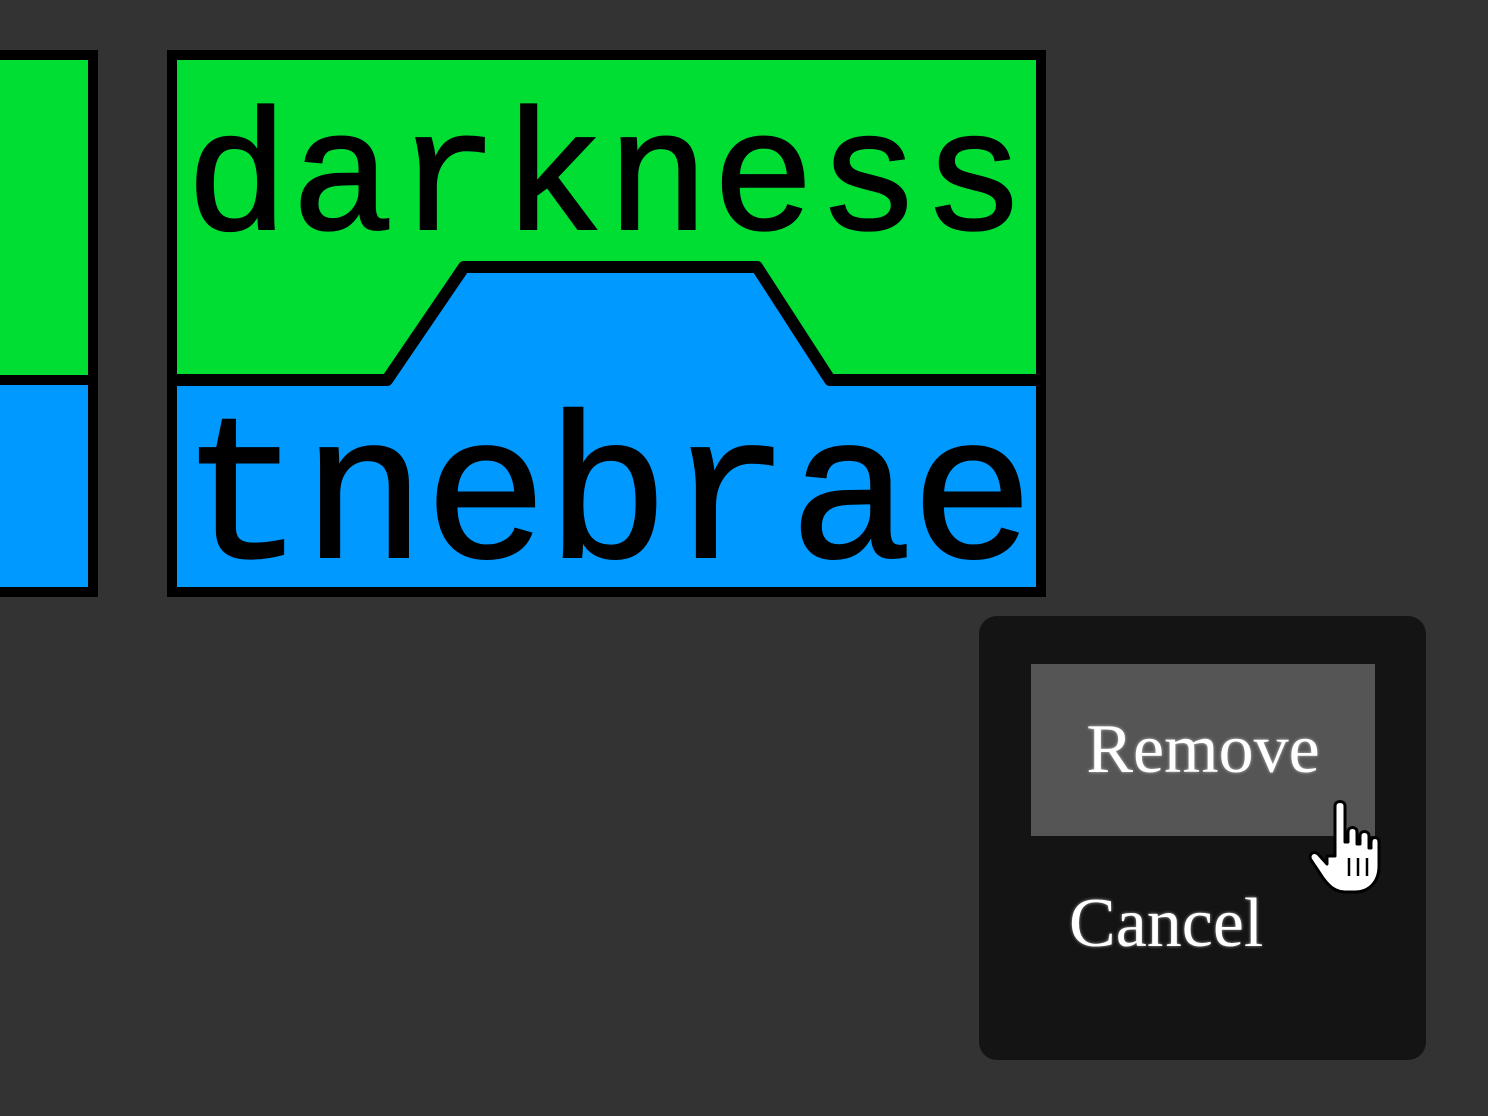 Image resolution: width=1488 pixels, height=1116 pixels. I want to click on card-partial, so click(49, 323).